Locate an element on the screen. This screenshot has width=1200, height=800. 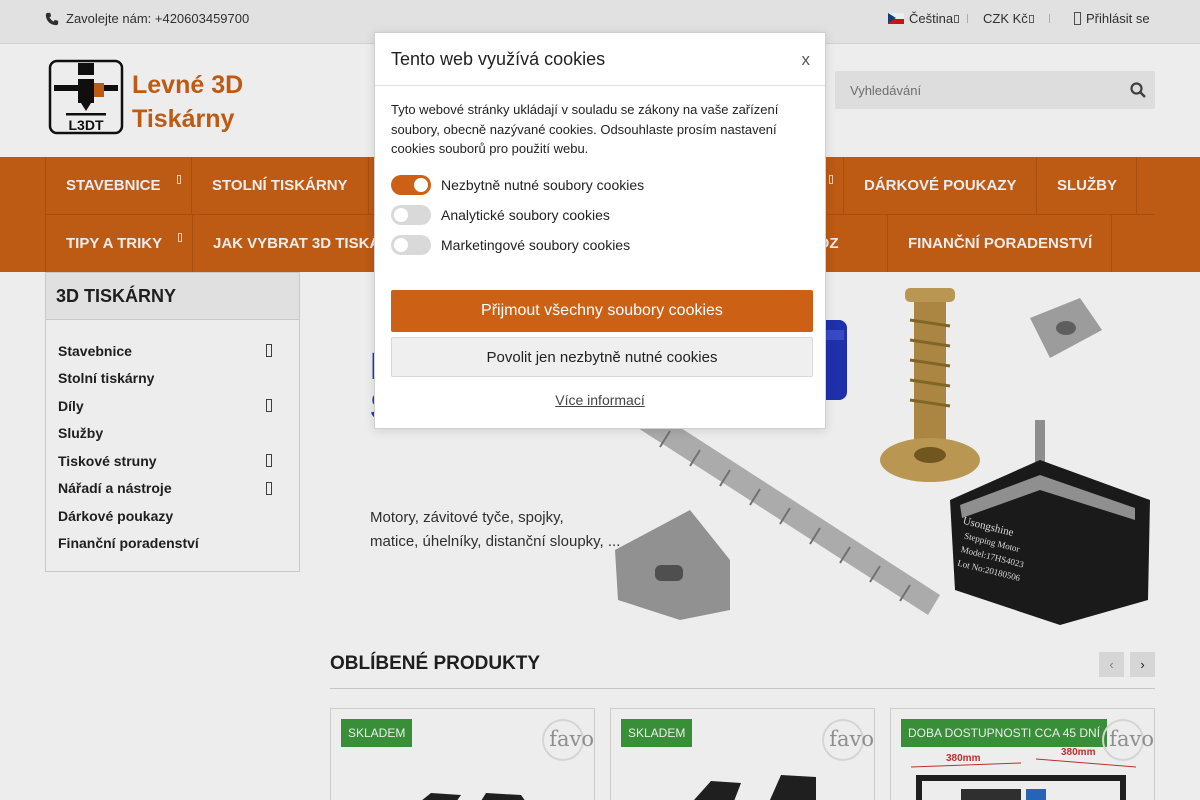
toggle-label: Marketingové soubory cookies is located at coordinates (536, 245).